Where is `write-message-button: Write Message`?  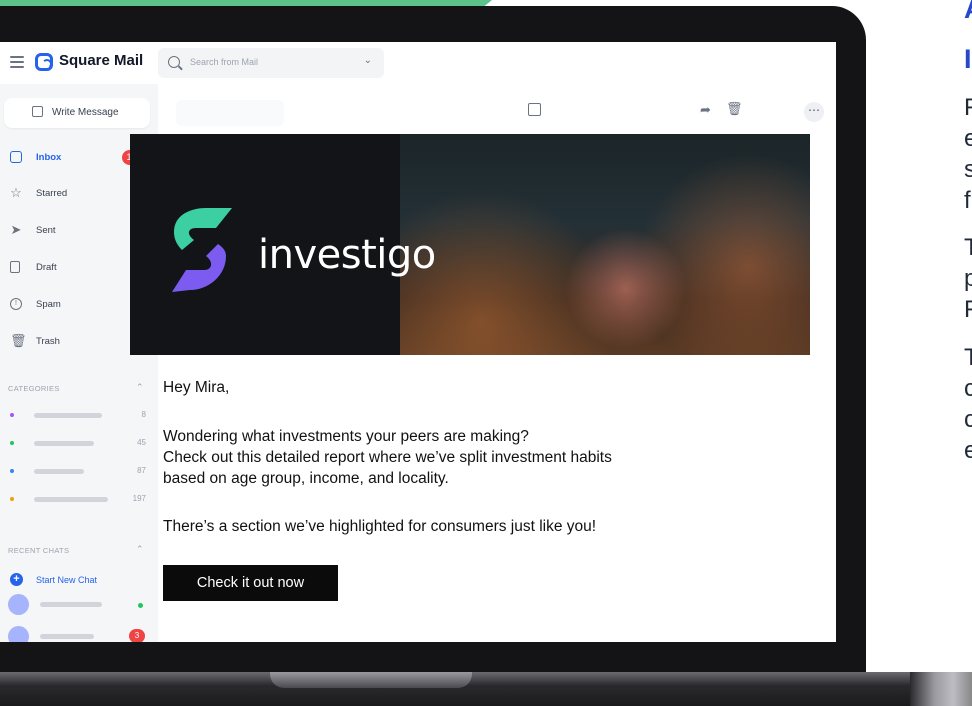
write-message-button: Write Message is located at coordinates (77, 113).